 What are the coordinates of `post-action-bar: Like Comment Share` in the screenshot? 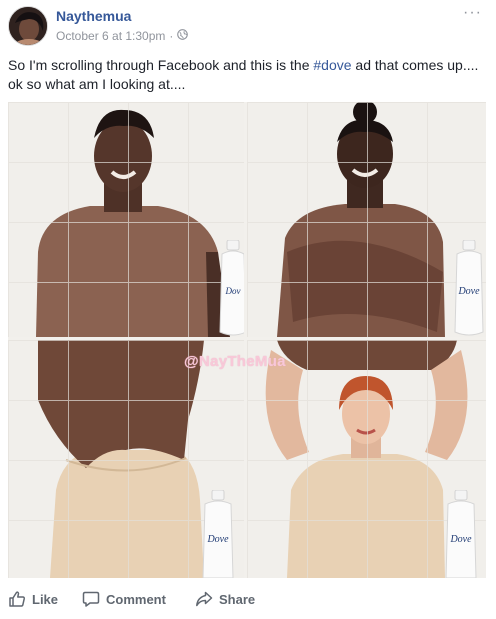 It's located at (248, 599).